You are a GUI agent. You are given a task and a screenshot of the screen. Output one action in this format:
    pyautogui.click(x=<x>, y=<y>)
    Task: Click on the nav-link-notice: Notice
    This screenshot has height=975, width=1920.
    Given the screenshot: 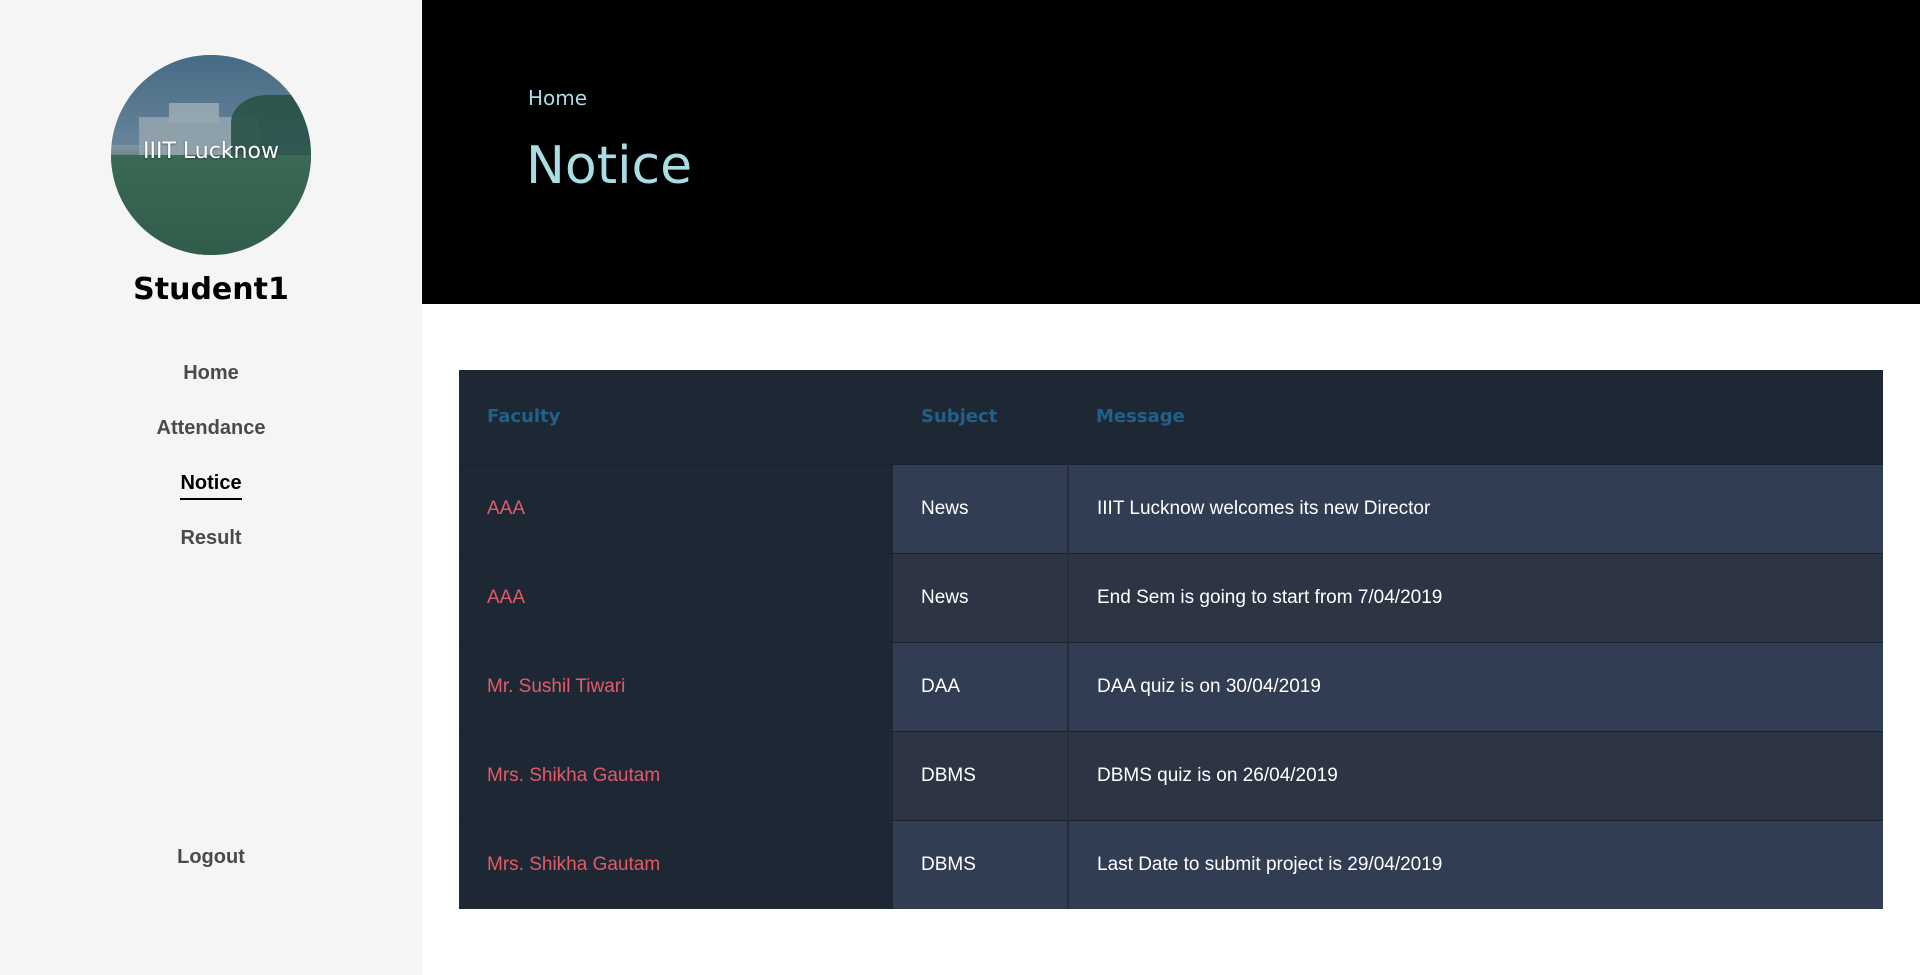 What is the action you would take?
    pyautogui.click(x=211, y=486)
    